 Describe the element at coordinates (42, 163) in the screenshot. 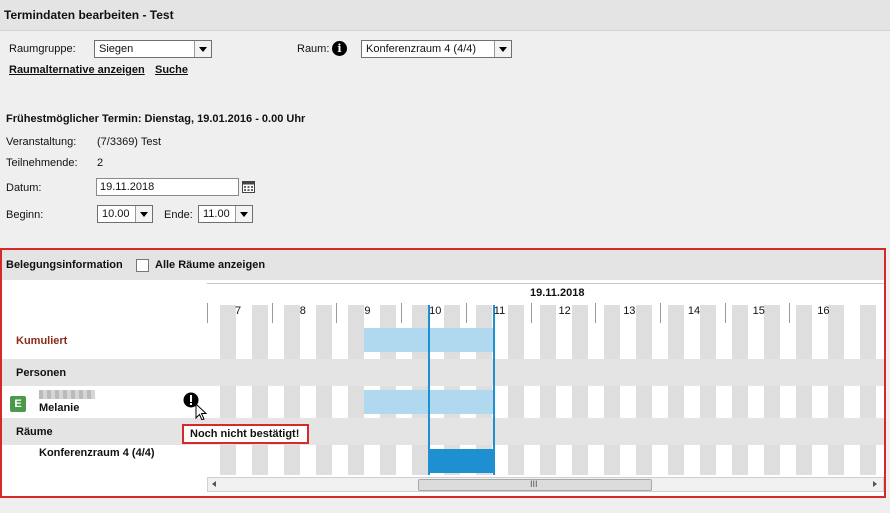

I see `teilnehmende-label: Teilnehmende:` at that location.